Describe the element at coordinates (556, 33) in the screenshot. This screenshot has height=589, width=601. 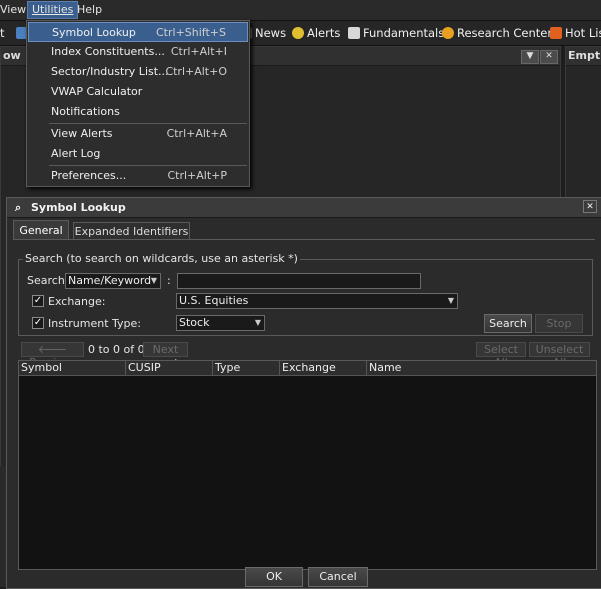
I see `hotlist-icon` at that location.